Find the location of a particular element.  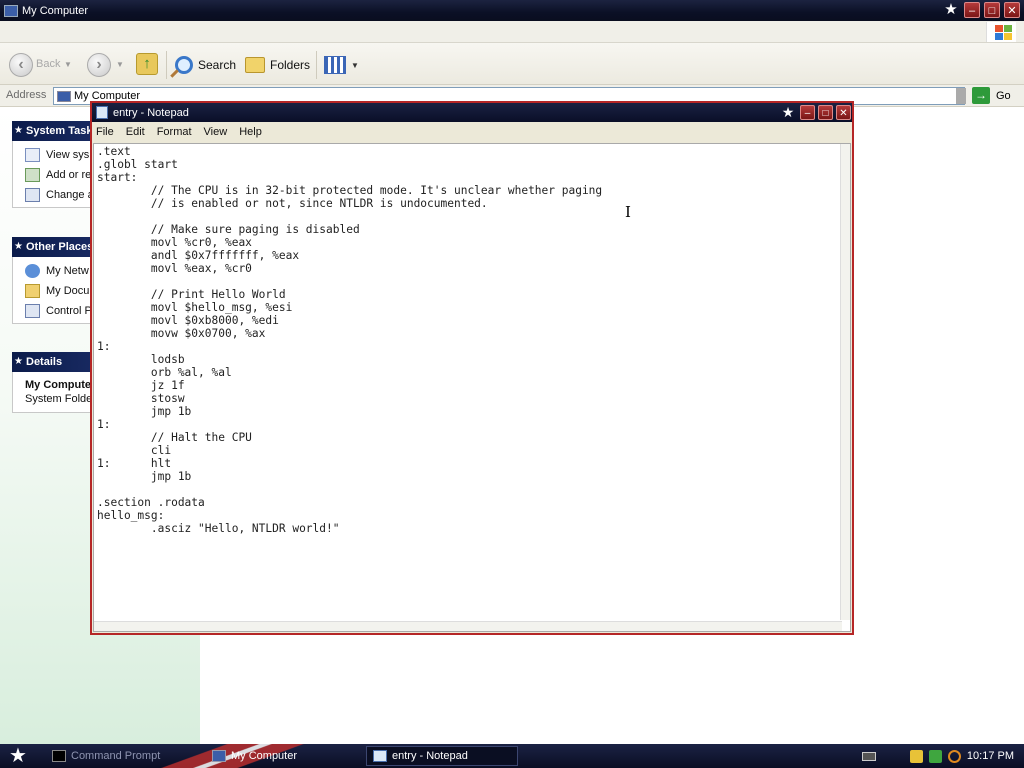

taskbar-item-command-prompt: Command Prompt is located at coordinates (121, 756).